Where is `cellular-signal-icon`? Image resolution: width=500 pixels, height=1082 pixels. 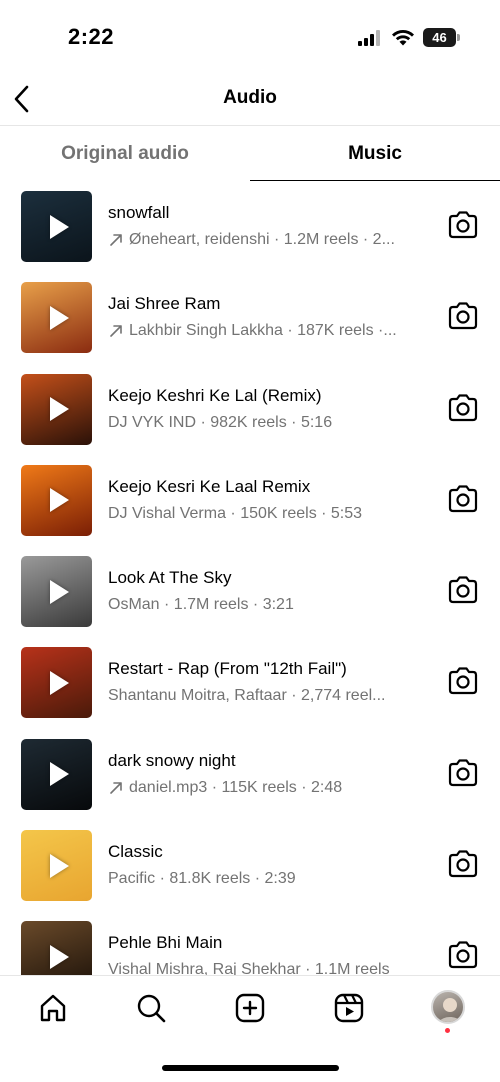 cellular-signal-icon is located at coordinates (369, 38).